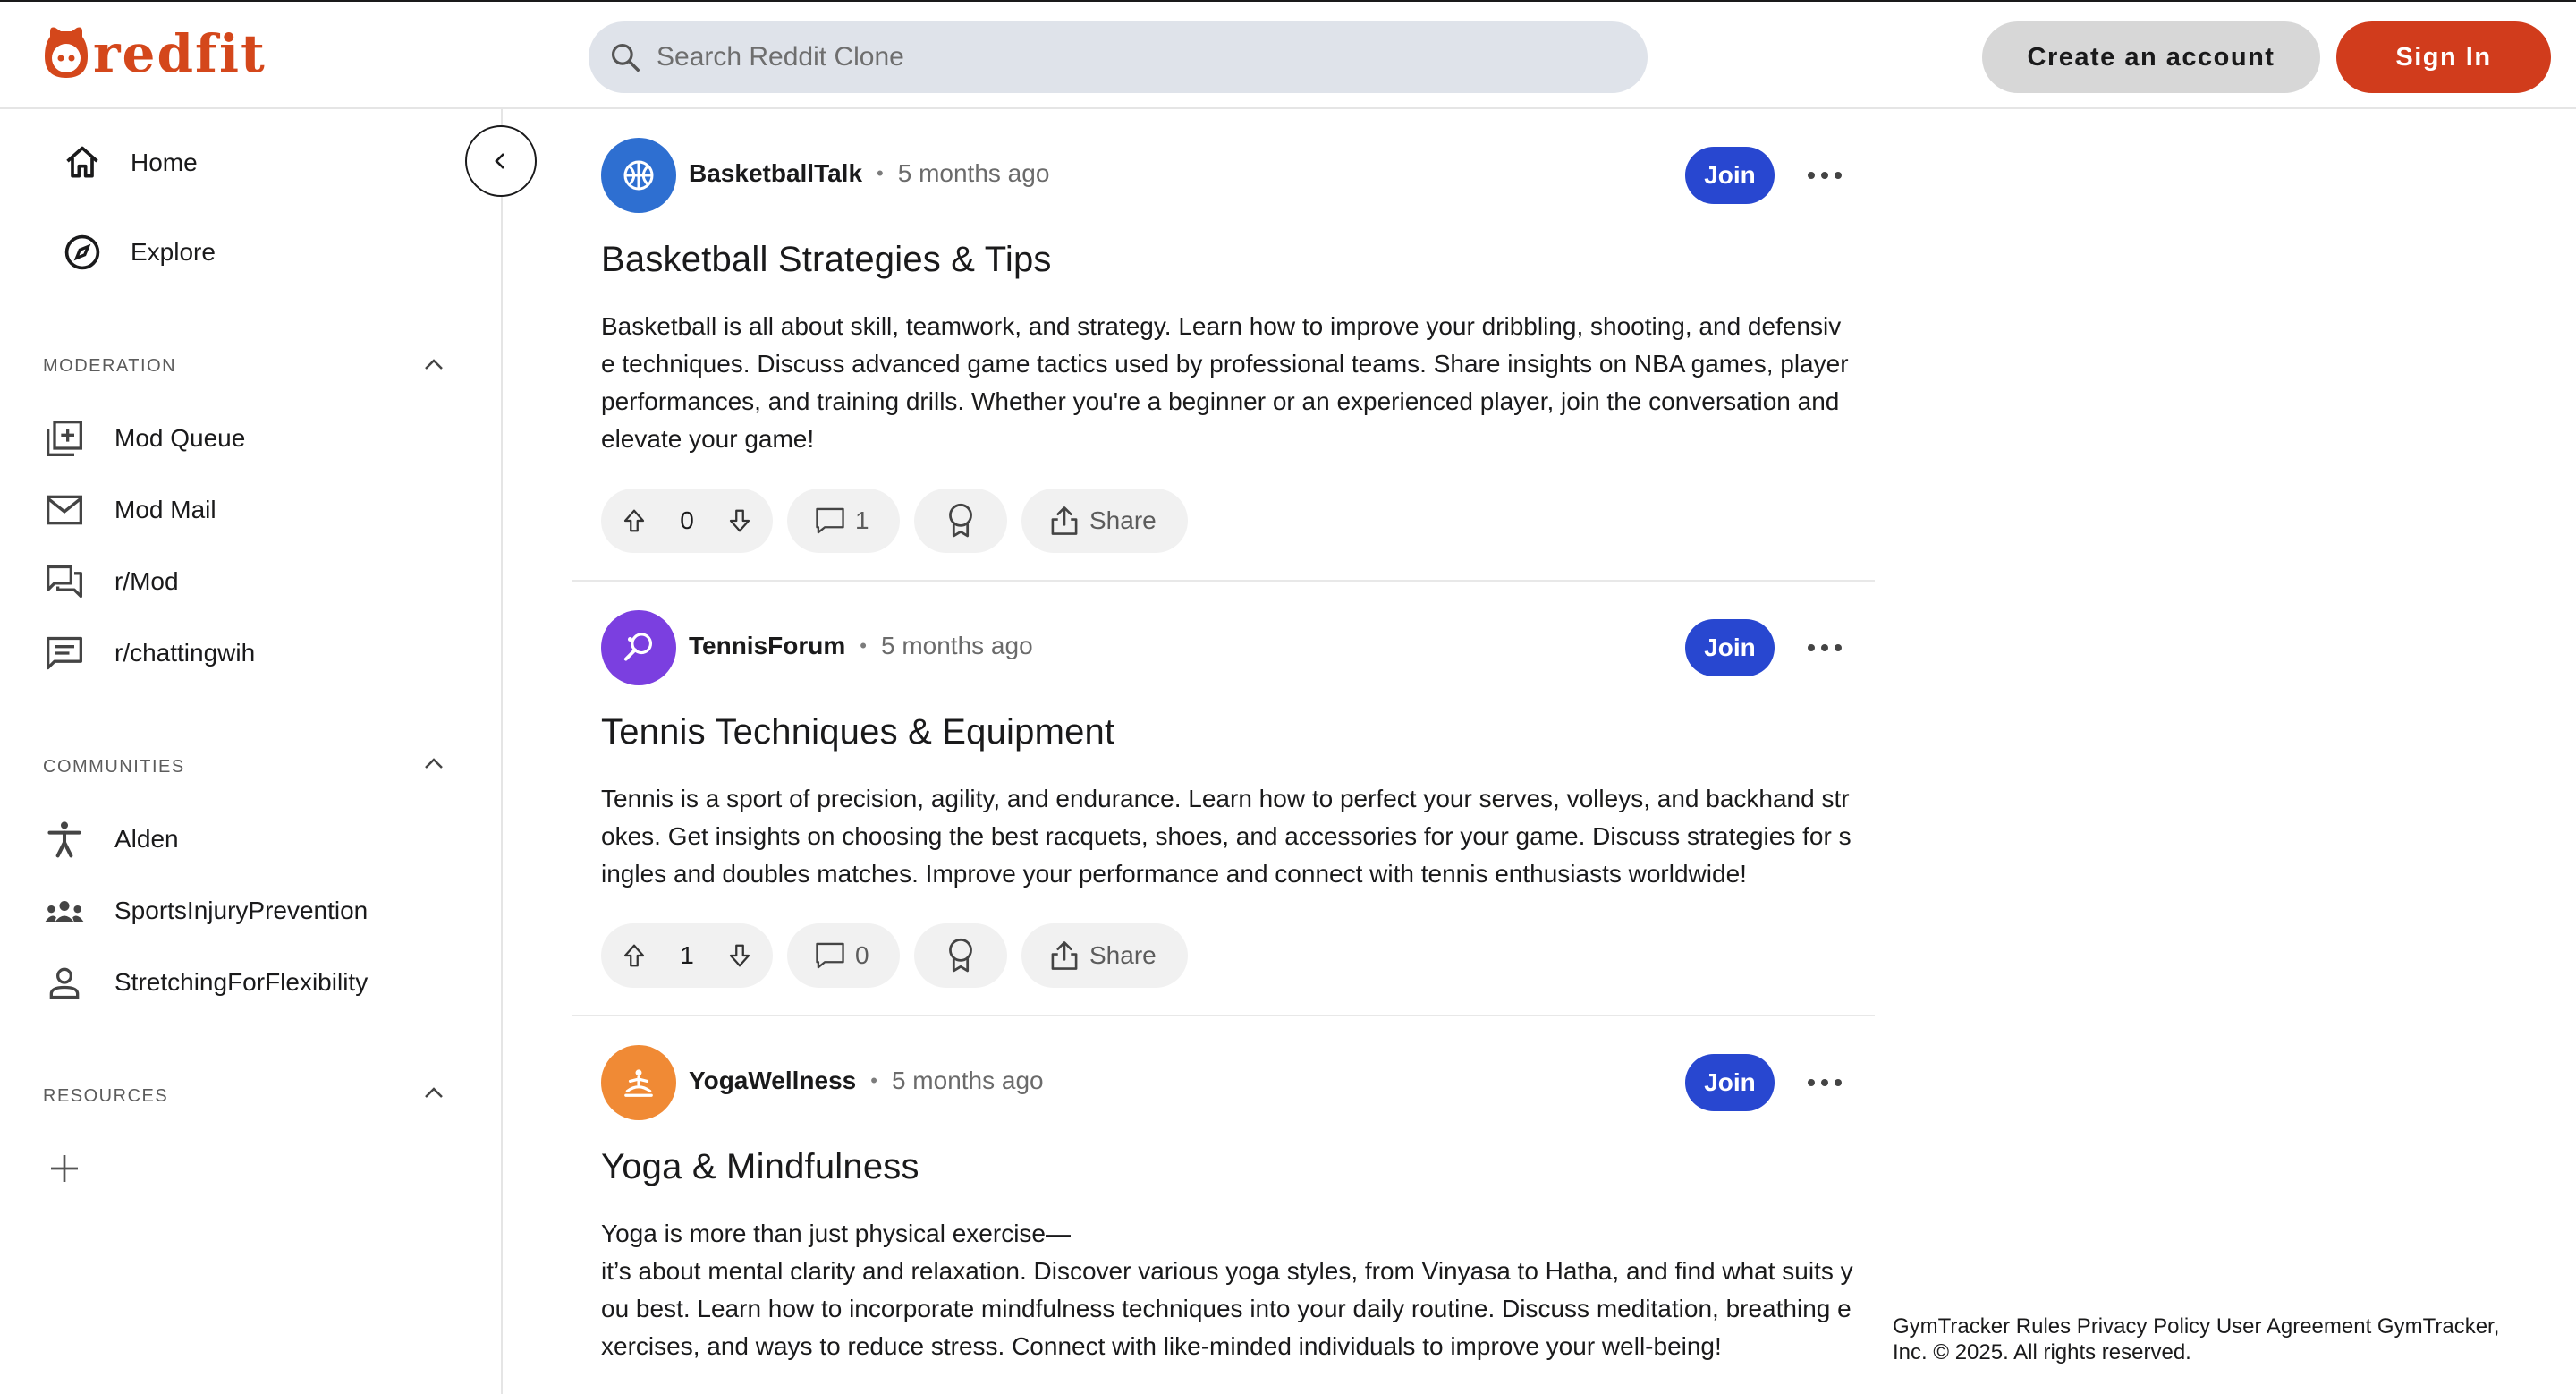  I want to click on post-title: Tennis Techniques & Equipment, so click(857, 732).